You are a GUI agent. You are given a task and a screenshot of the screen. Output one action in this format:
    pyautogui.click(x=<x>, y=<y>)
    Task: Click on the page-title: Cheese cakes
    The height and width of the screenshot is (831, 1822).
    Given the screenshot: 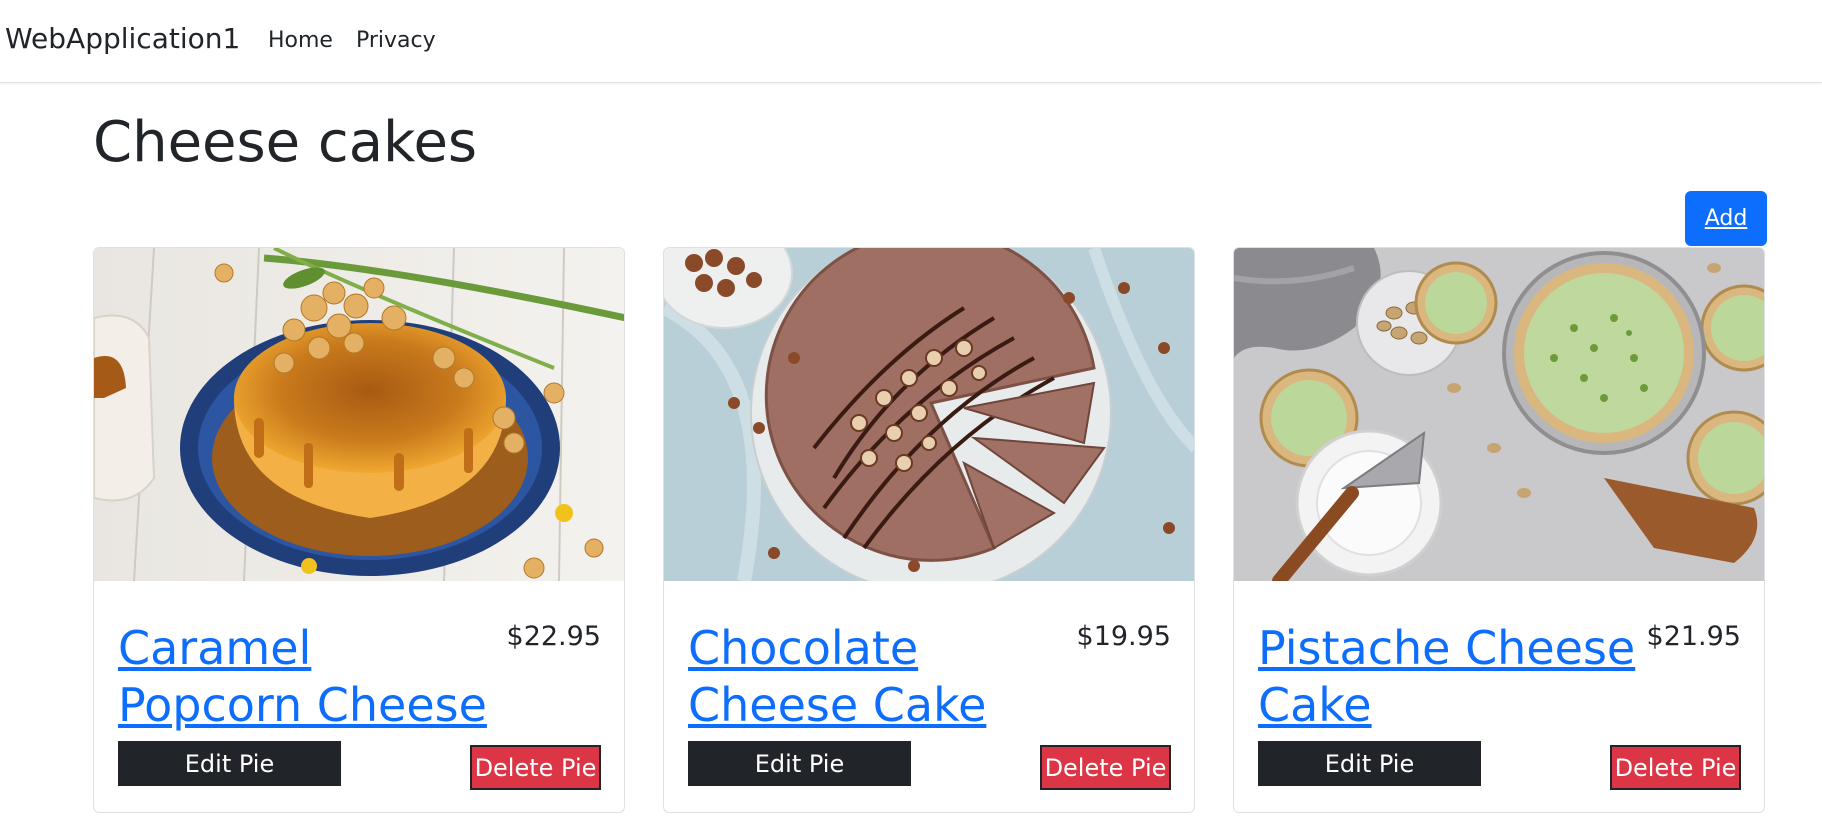 What is the action you would take?
    pyautogui.click(x=285, y=142)
    